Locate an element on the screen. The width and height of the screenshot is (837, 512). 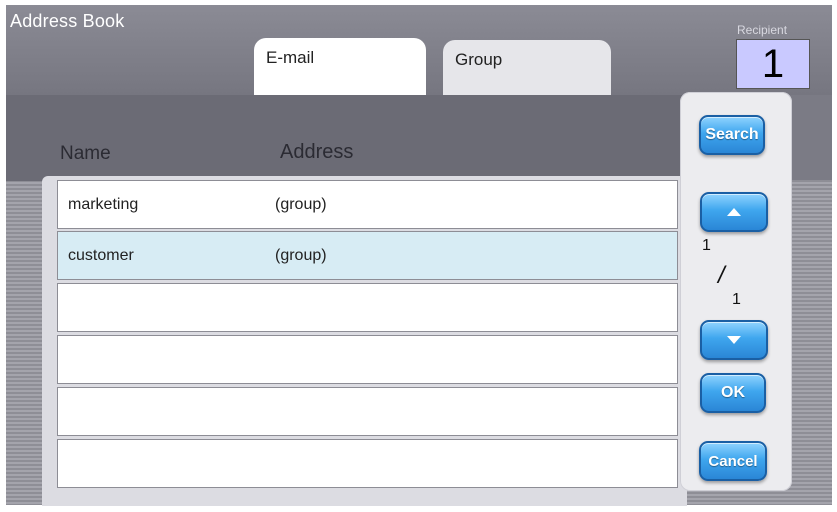
column-header-address: Address is located at coordinates (317, 152).